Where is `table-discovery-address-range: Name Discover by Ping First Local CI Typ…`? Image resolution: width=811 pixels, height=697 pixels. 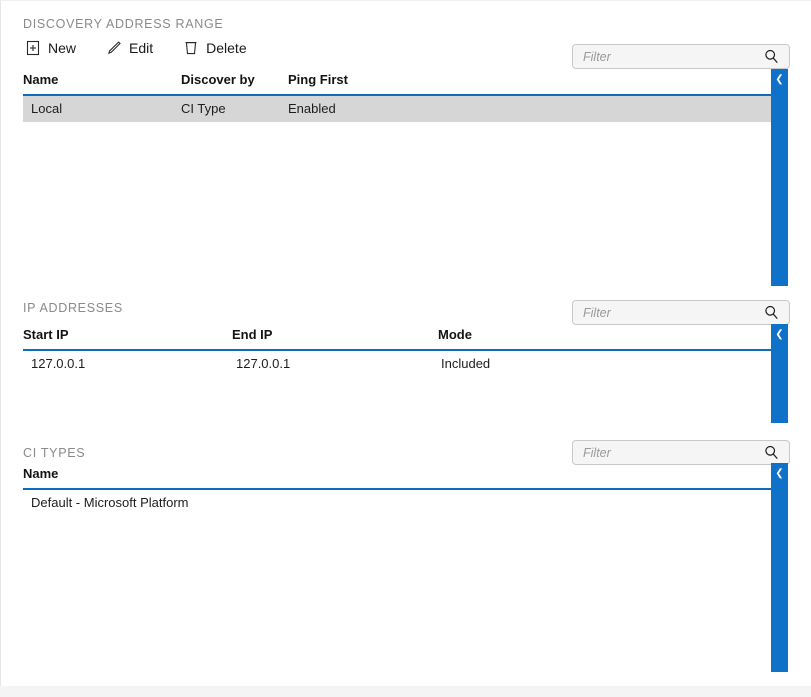 table-discovery-address-range: Name Discover by Ping First Local CI Typ… is located at coordinates (397, 97).